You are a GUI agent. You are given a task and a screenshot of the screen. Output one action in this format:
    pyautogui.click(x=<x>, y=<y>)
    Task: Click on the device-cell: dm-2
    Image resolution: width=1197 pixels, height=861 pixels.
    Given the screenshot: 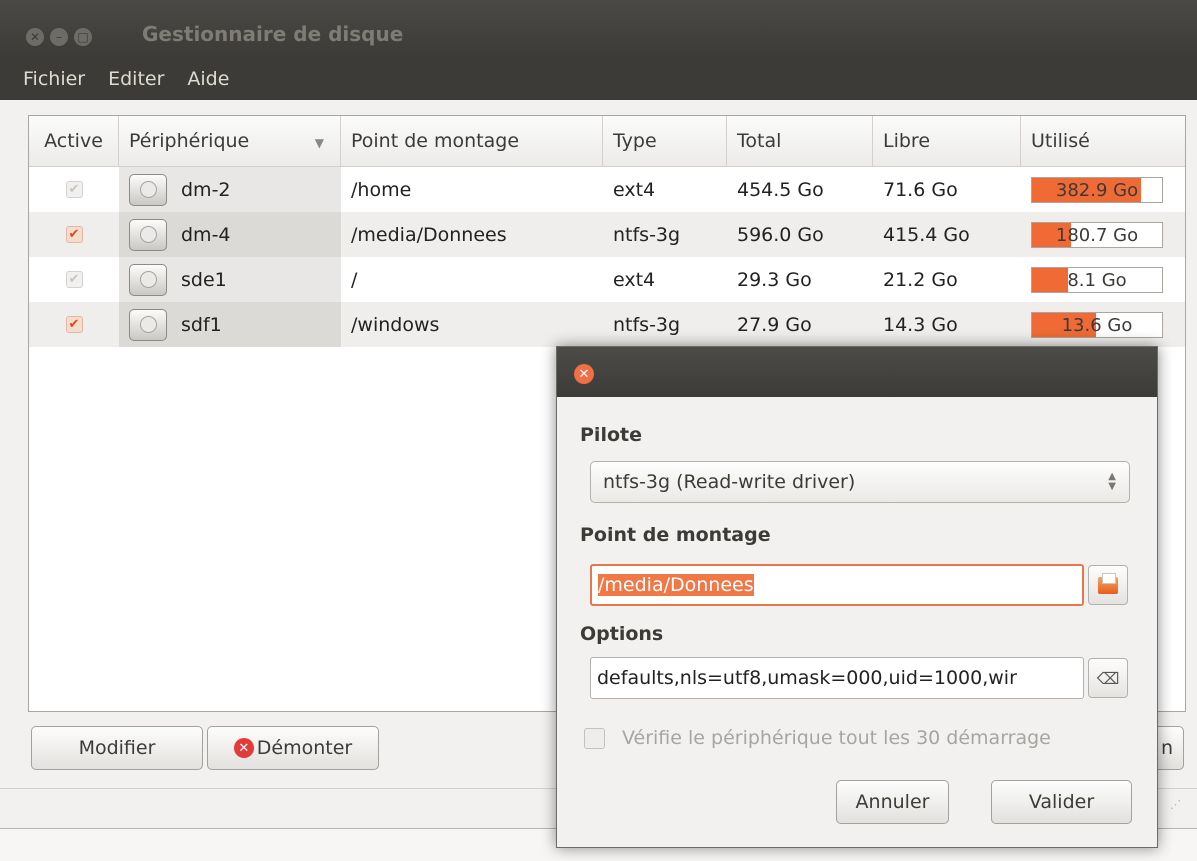 What is the action you would take?
    pyautogui.click(x=230, y=189)
    